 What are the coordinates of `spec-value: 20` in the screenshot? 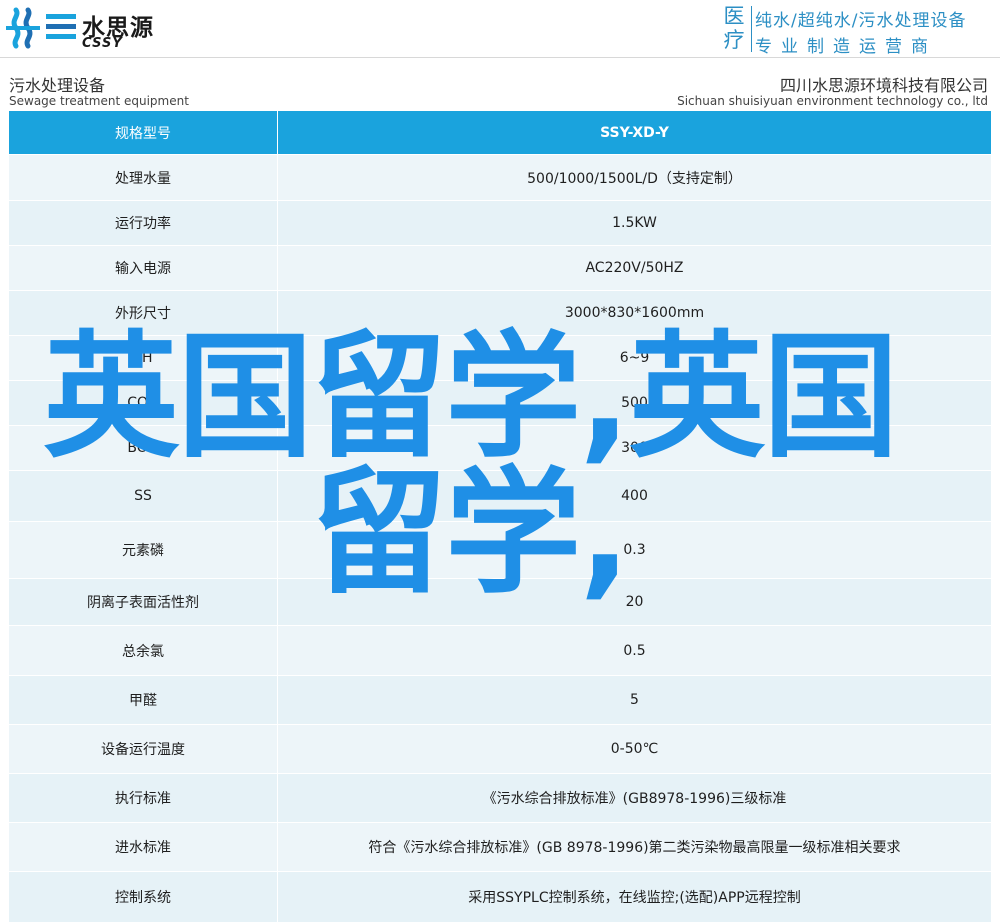 It's located at (634, 602).